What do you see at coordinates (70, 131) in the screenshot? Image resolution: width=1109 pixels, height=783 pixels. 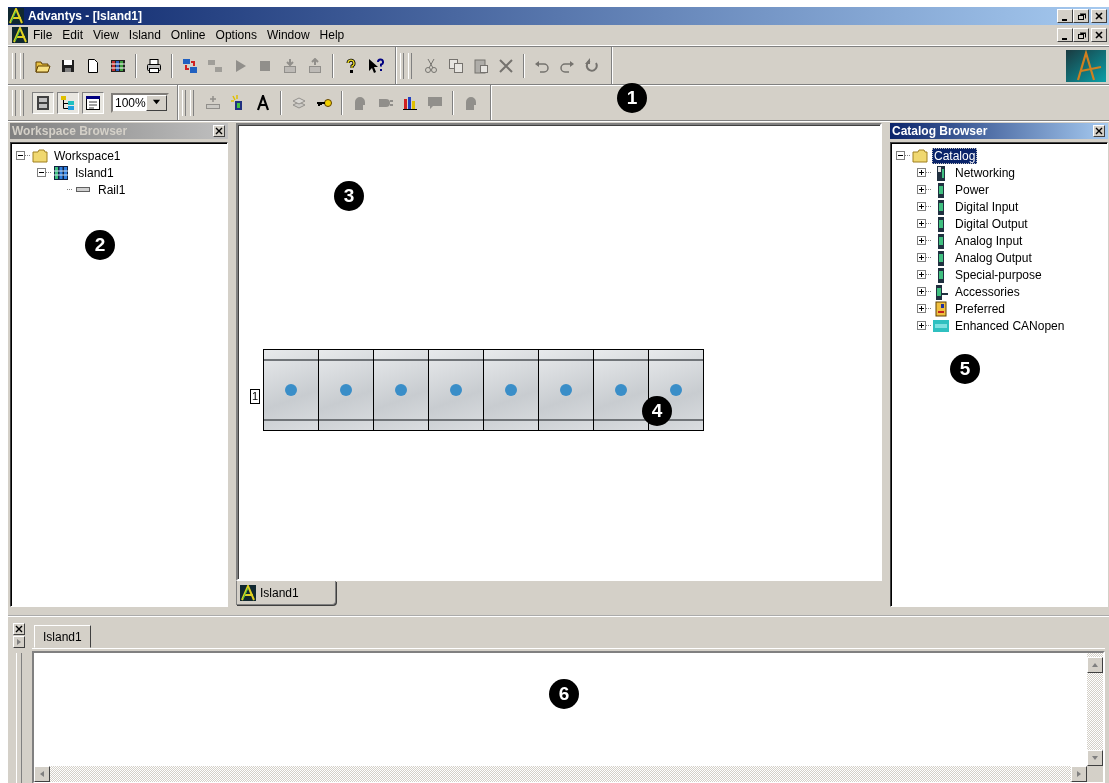 I see `panel-title: Workspace Browser` at bounding box center [70, 131].